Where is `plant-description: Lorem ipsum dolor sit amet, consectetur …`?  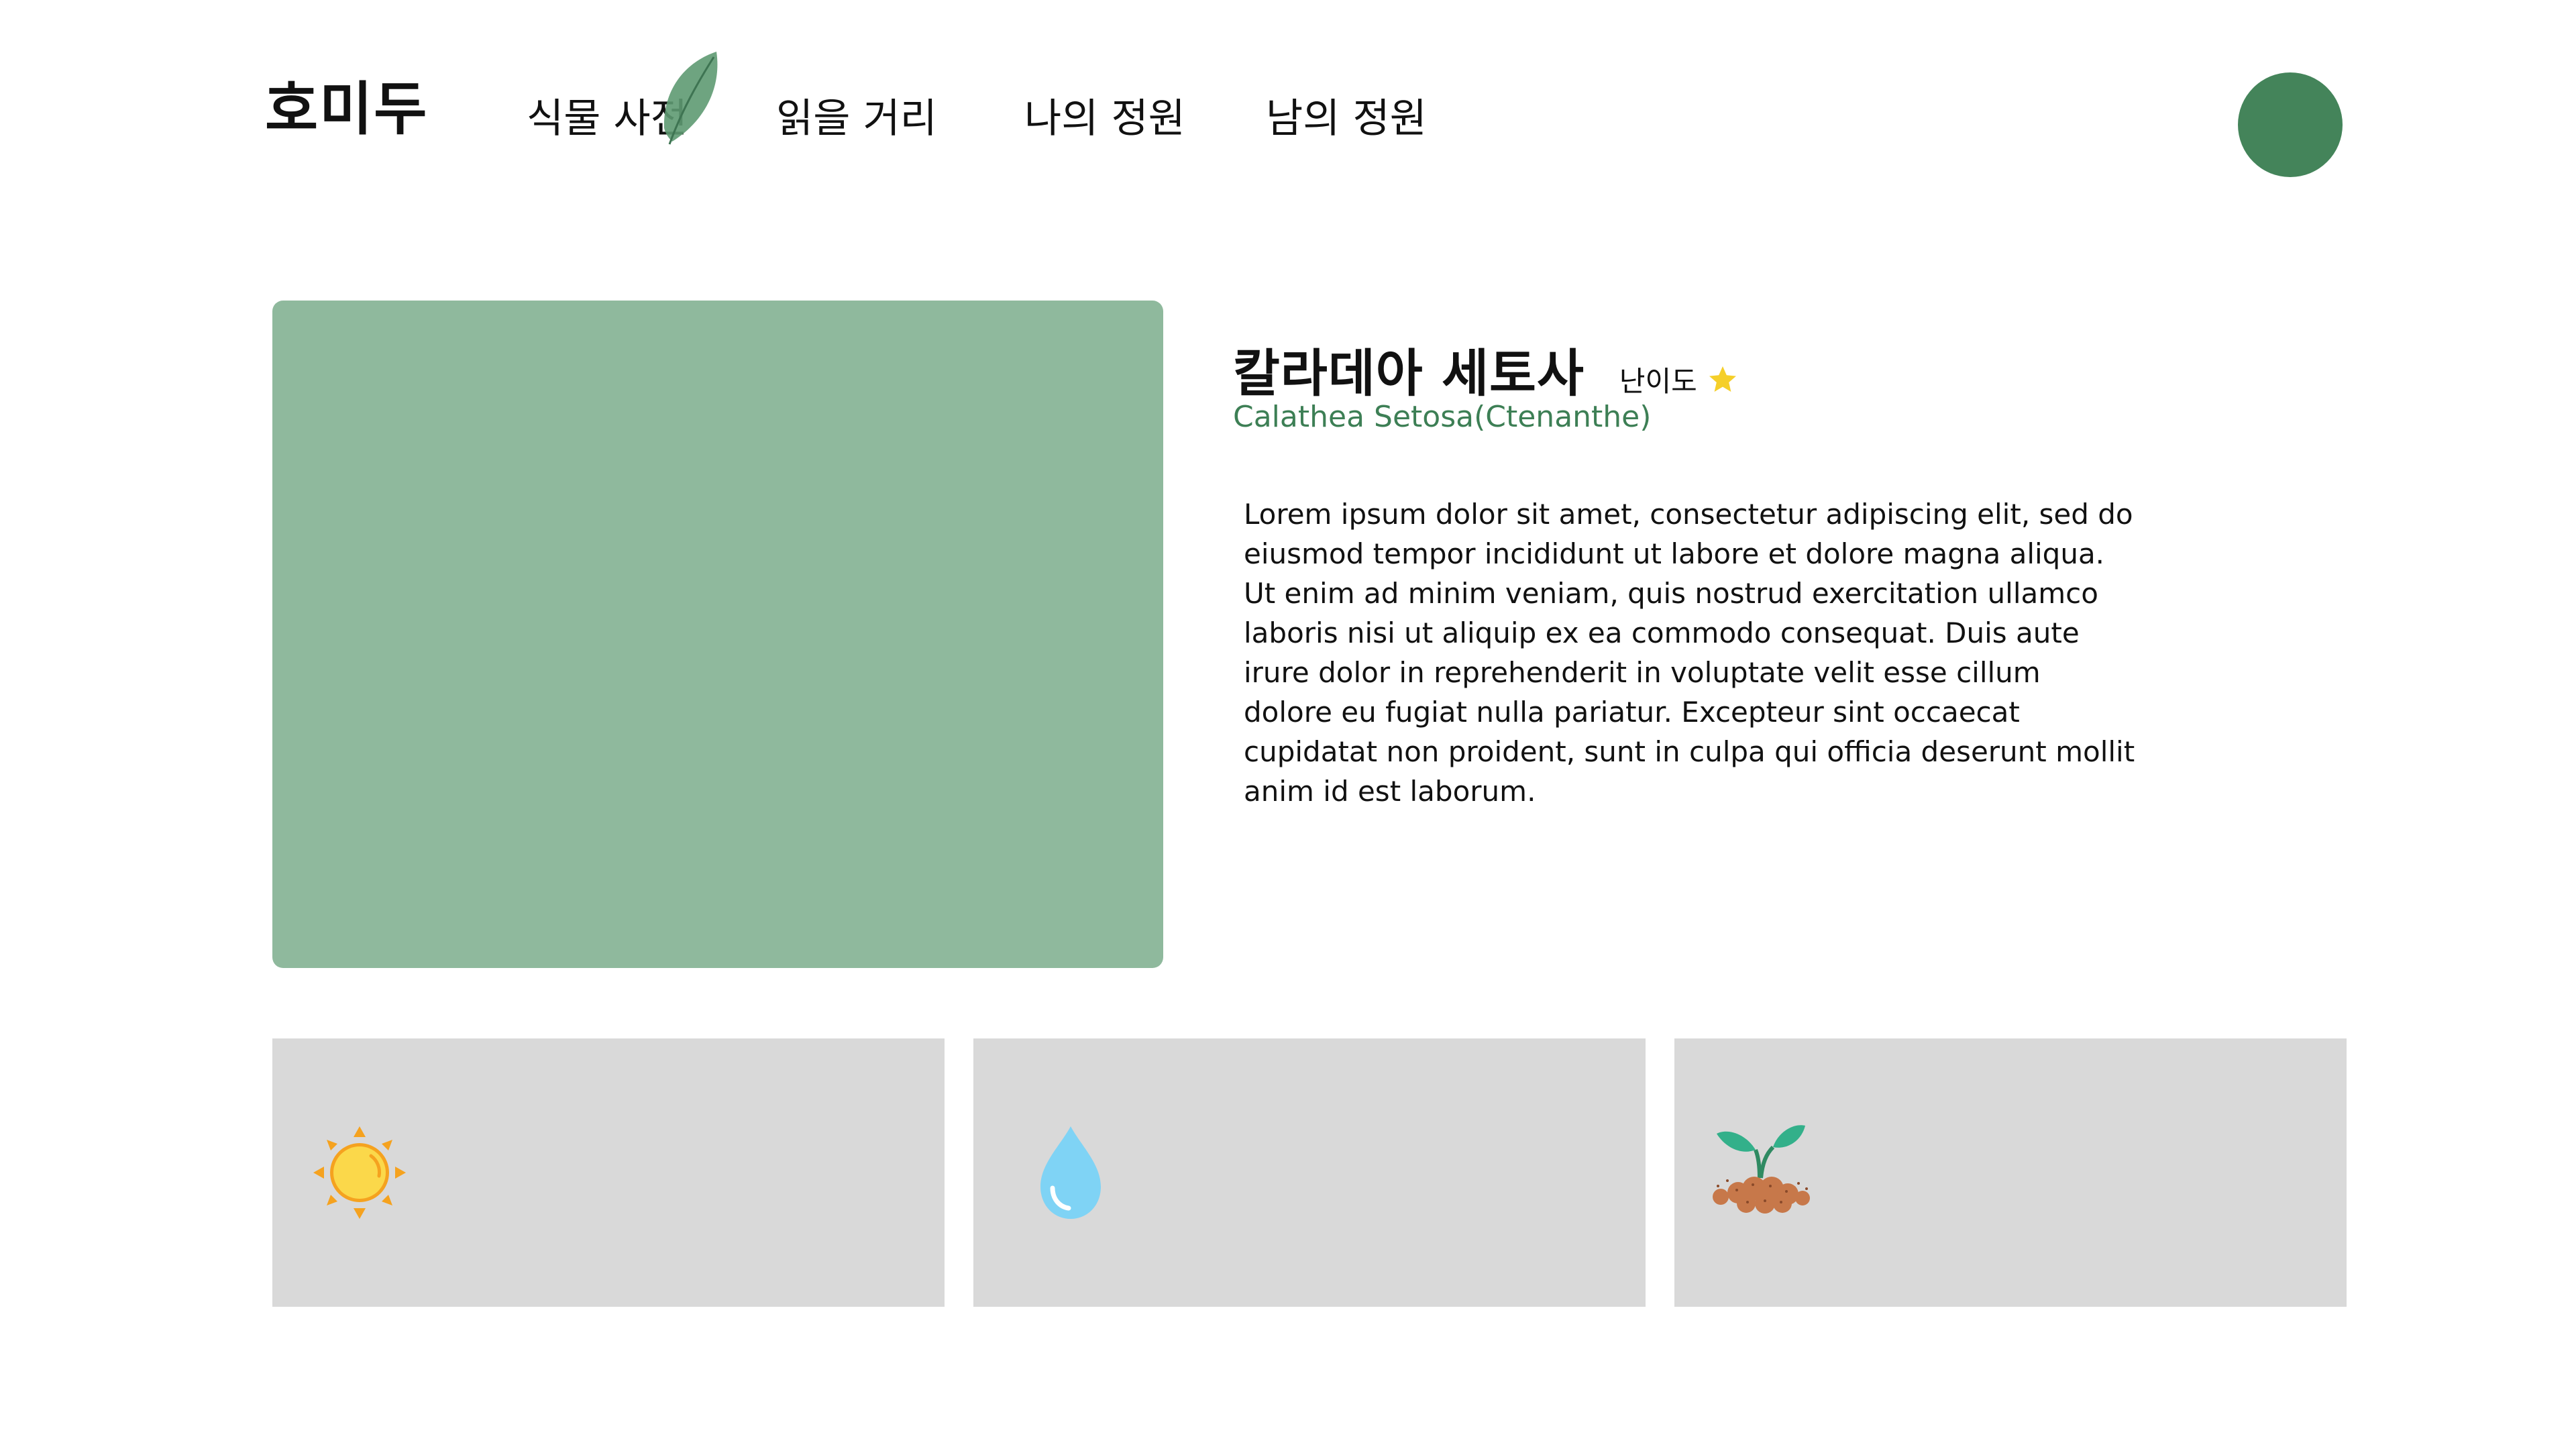
plant-description: Lorem ipsum dolor sit amet, consectetur … is located at coordinates (1689, 653).